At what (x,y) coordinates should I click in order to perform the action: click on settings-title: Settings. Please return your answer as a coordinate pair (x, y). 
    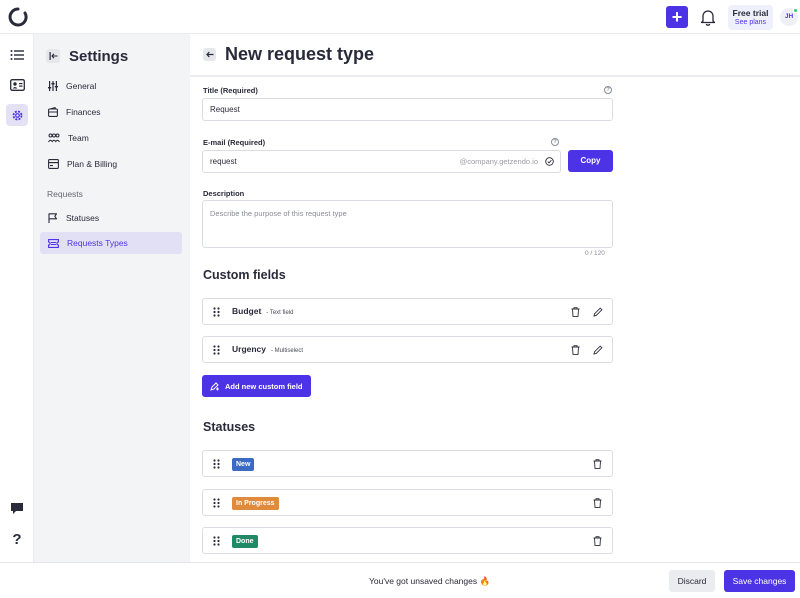
    Looking at the image, I should click on (99, 56).